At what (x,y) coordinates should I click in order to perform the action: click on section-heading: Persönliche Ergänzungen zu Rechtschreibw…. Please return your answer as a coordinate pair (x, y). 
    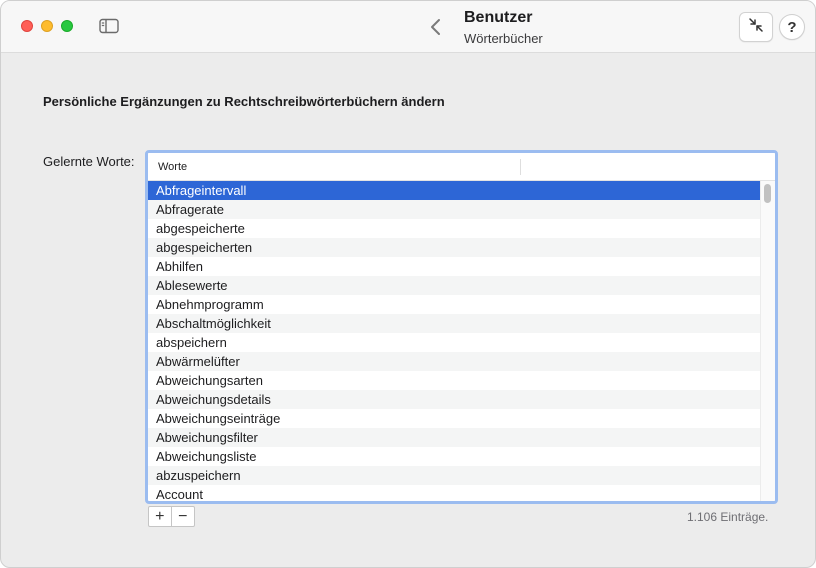
    Looking at the image, I should click on (244, 101).